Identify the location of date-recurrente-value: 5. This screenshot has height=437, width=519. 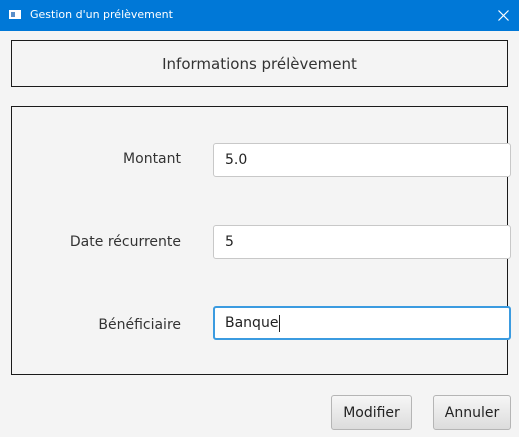
(229, 242).